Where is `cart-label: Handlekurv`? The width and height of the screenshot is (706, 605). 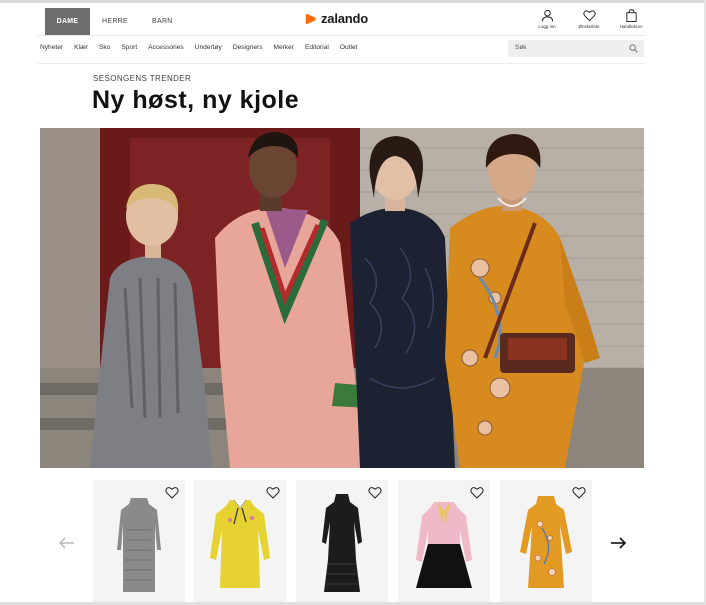
cart-label: Handlekurv is located at coordinates (631, 26).